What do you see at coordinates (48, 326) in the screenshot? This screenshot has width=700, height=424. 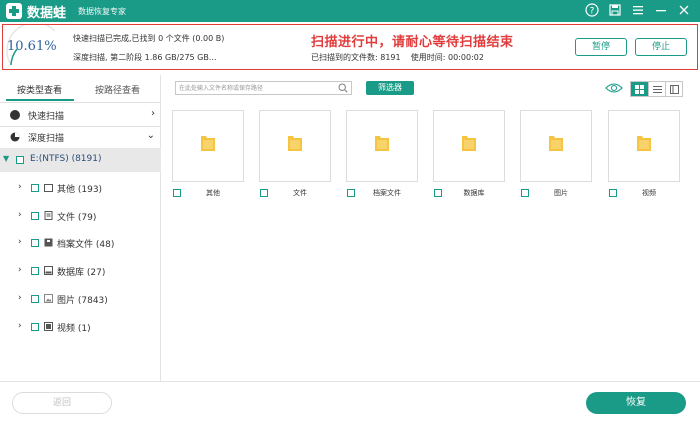 I see `video-icon` at bounding box center [48, 326].